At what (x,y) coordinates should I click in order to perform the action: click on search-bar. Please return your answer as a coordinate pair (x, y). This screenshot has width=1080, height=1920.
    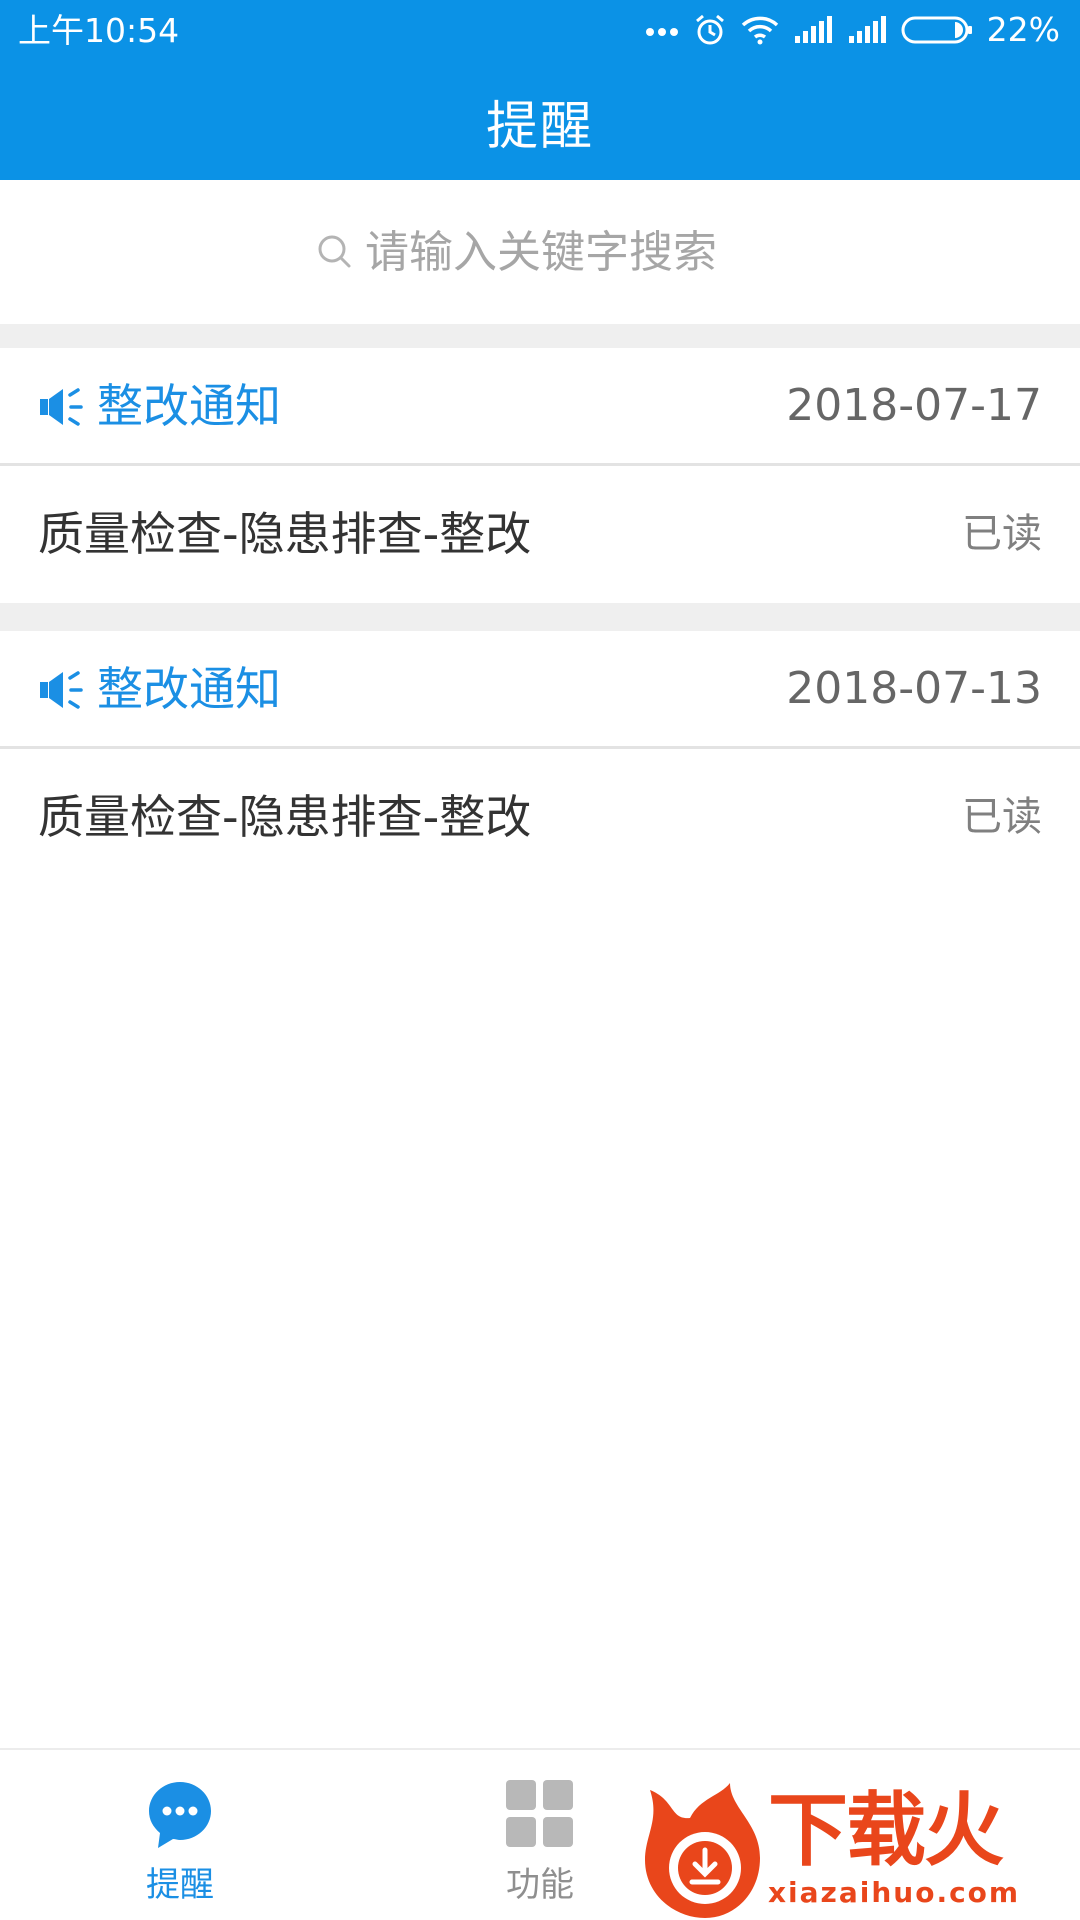
    Looking at the image, I should click on (540, 252).